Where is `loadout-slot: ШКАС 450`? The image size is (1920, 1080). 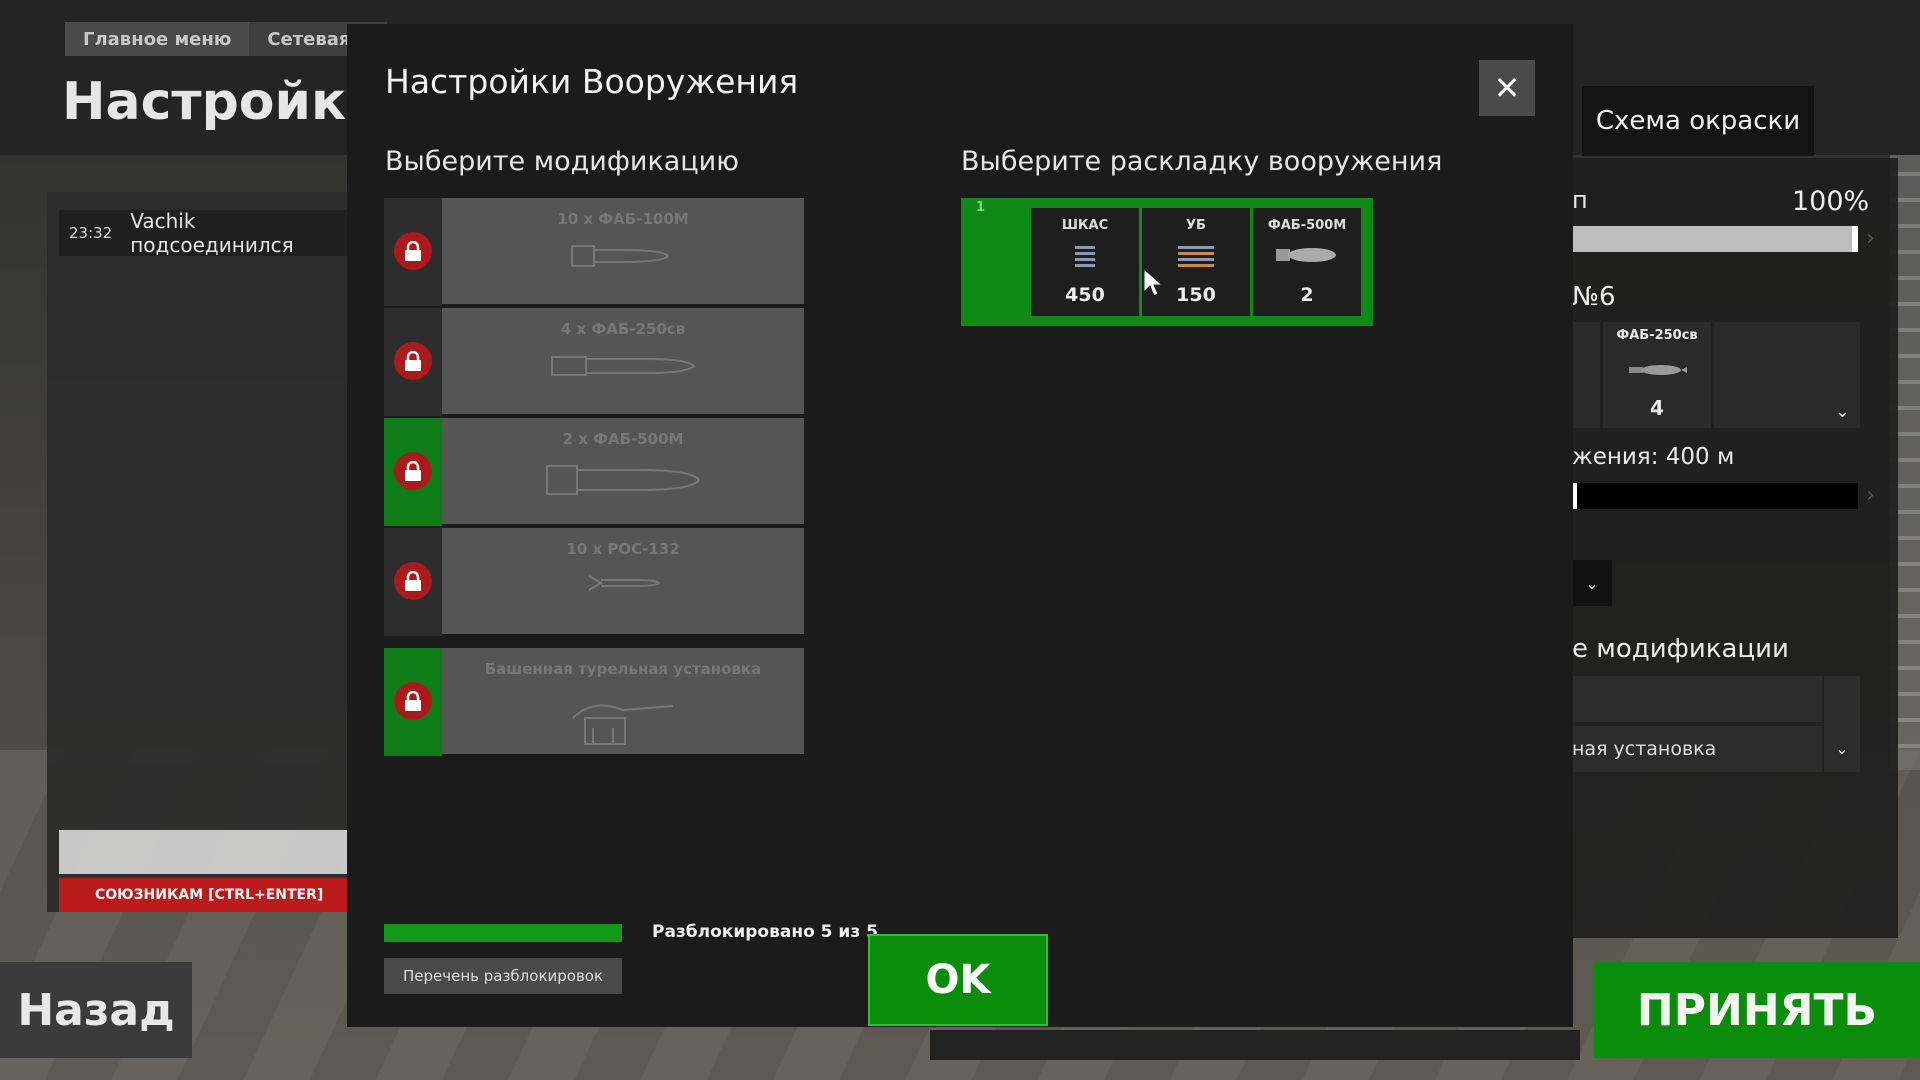 loadout-slot: ШКАС 450 is located at coordinates (1085, 262).